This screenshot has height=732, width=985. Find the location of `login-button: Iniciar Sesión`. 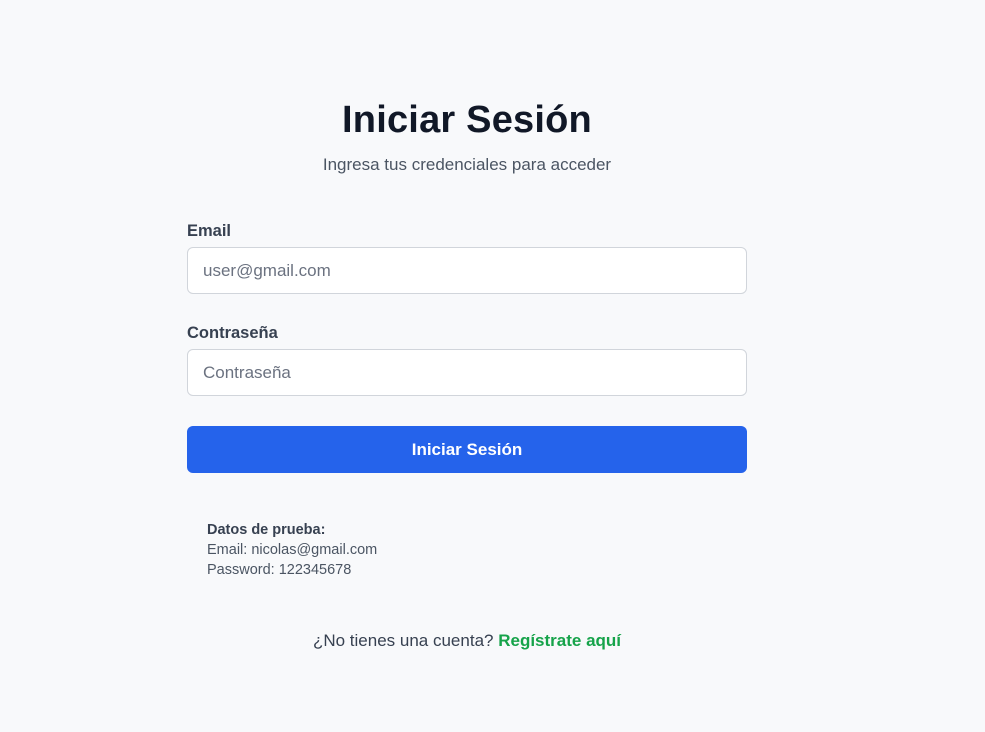

login-button: Iniciar Sesión is located at coordinates (467, 449).